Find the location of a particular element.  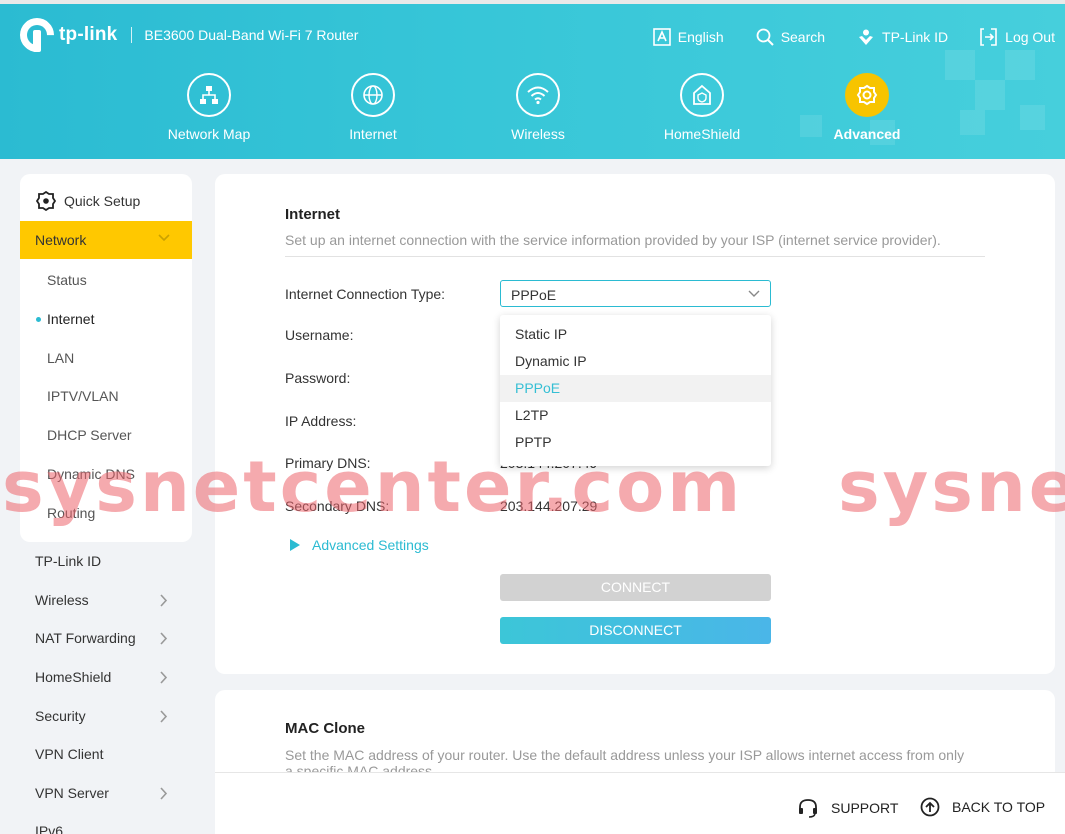

nav-label-homeshield: HomeShield is located at coordinates (702, 134).